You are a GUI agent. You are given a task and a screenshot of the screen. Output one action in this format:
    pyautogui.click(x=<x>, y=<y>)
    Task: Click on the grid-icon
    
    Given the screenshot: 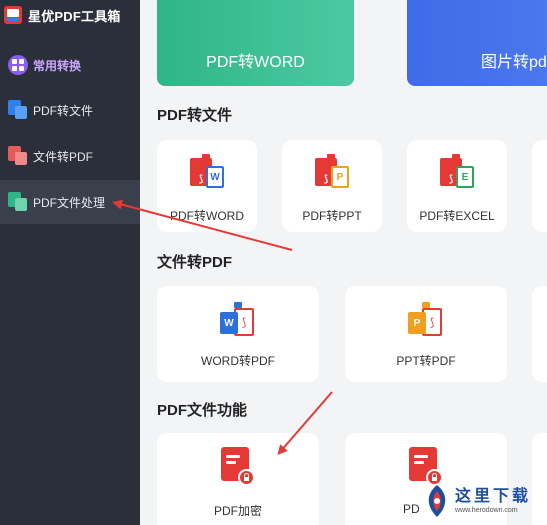 What is the action you would take?
    pyautogui.click(x=18, y=65)
    